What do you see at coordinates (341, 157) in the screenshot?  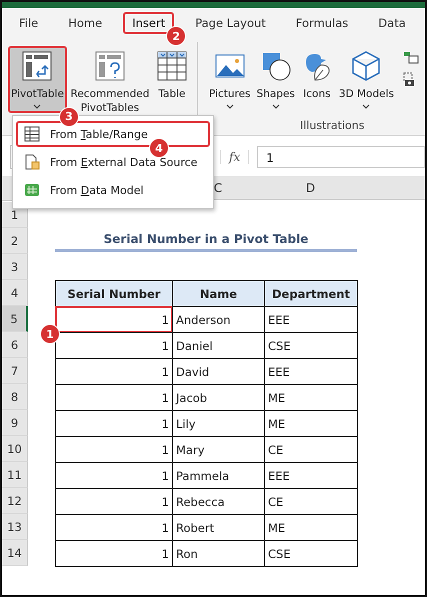 I see `formula-field: 1` at bounding box center [341, 157].